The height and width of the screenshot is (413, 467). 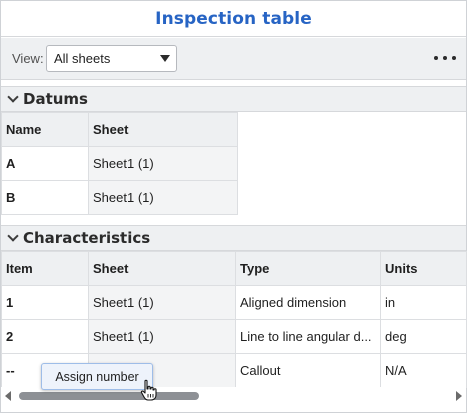 I want to click on more-horizontal-icon, so click(x=436, y=58).